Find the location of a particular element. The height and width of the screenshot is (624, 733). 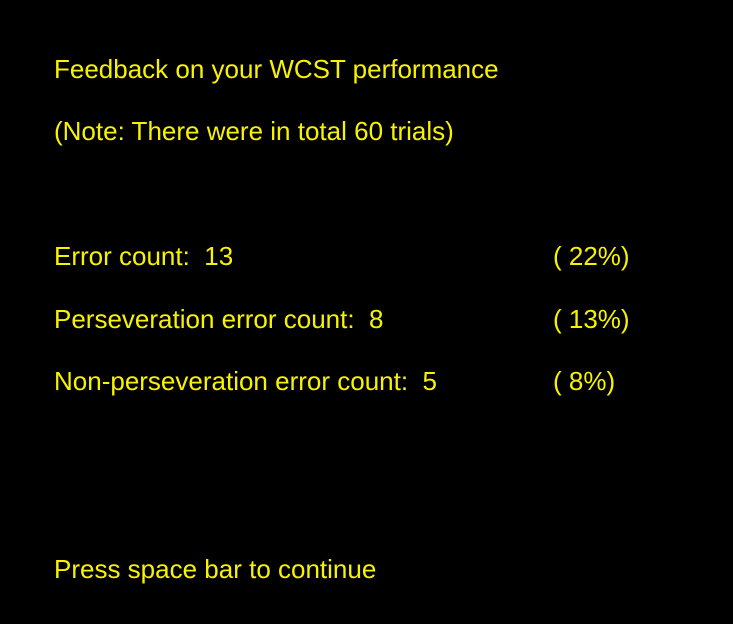

perseveration-error-count-label: Perseveration error count: 8 is located at coordinates (219, 319).